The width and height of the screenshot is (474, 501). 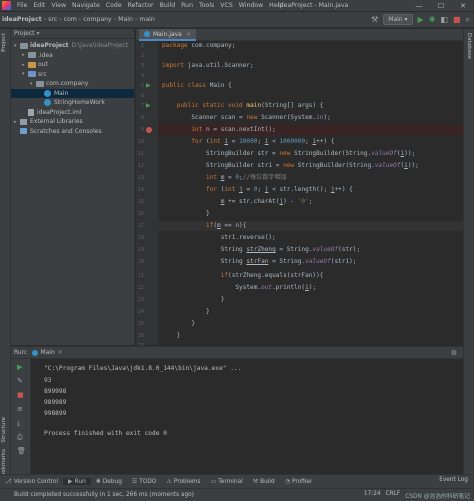 What do you see at coordinates (393, 495) in the screenshot?
I see `line-separator: CRLF` at bounding box center [393, 495].